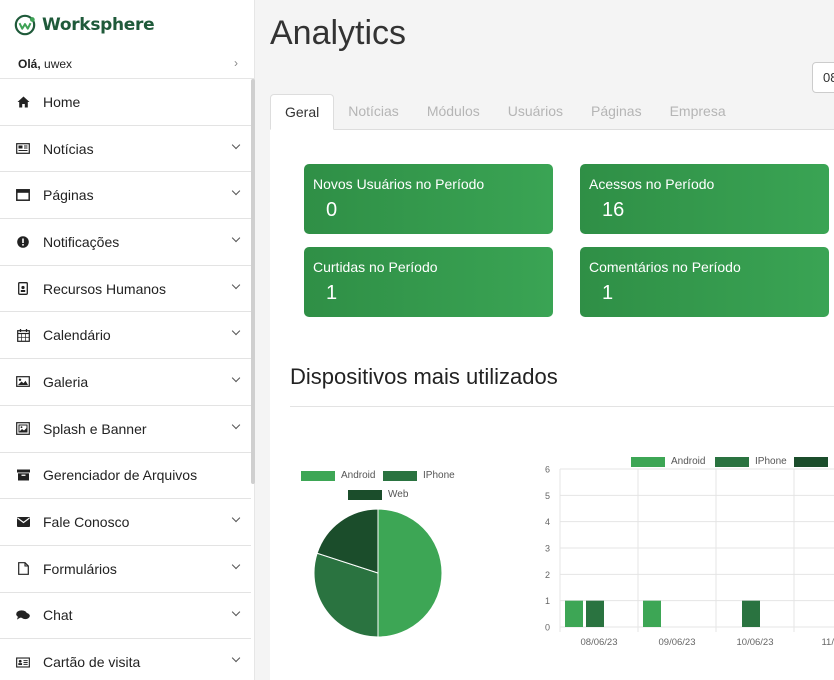 This screenshot has height=680, width=834. Describe the element at coordinates (562, 406) in the screenshot. I see `section-divider` at that location.